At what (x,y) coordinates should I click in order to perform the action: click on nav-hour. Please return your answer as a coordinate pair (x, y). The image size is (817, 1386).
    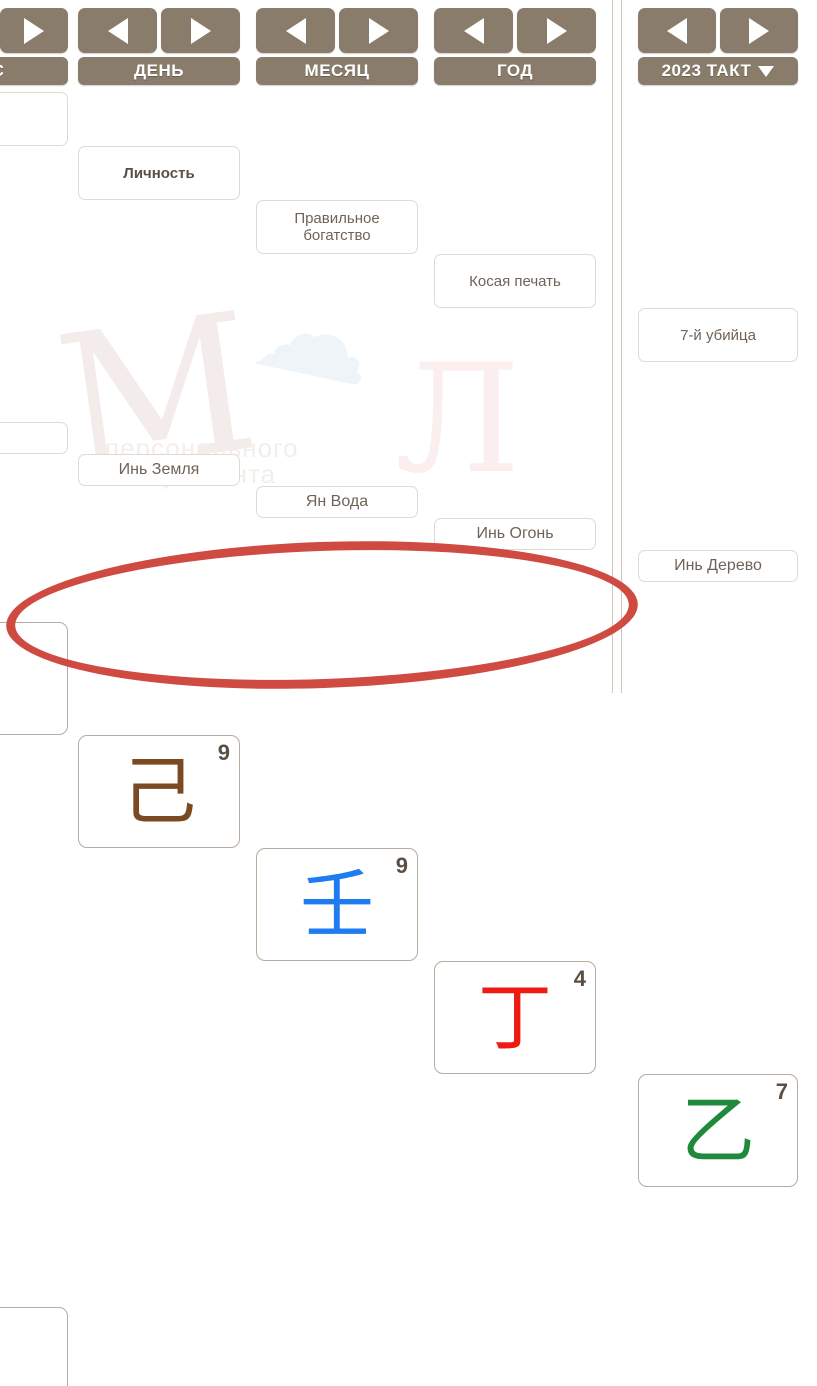
    Looking at the image, I should click on (34, 30).